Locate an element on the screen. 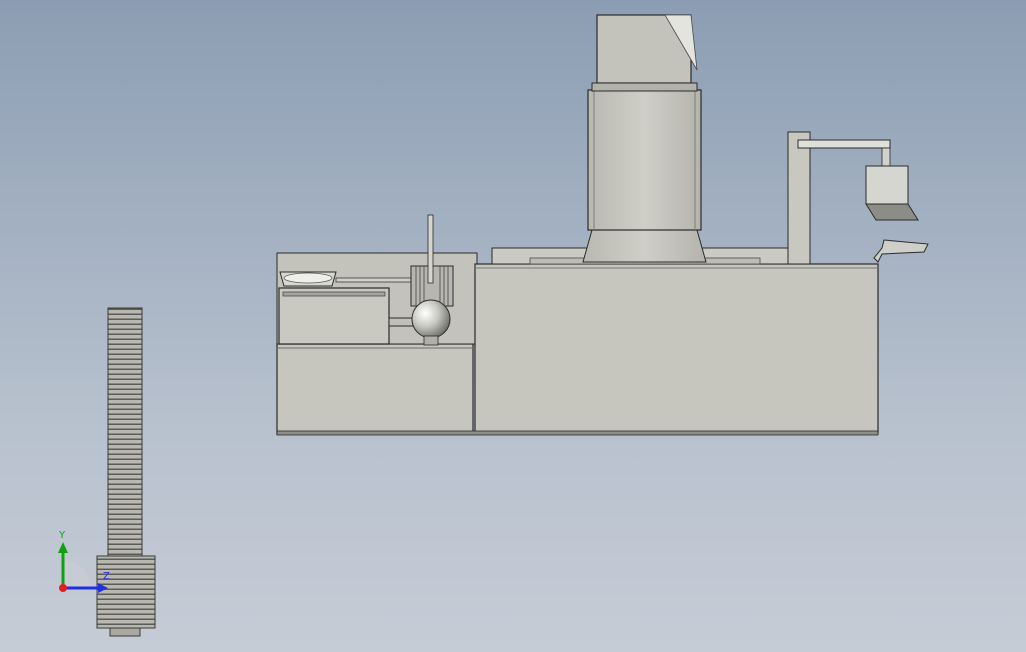  motor-valve-assembly is located at coordinates (432, 280).